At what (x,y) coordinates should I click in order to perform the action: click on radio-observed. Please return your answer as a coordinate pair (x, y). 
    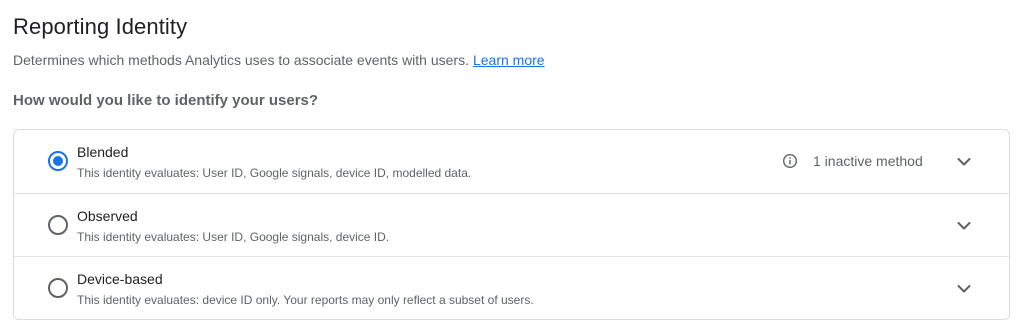
    Looking at the image, I should click on (58, 225).